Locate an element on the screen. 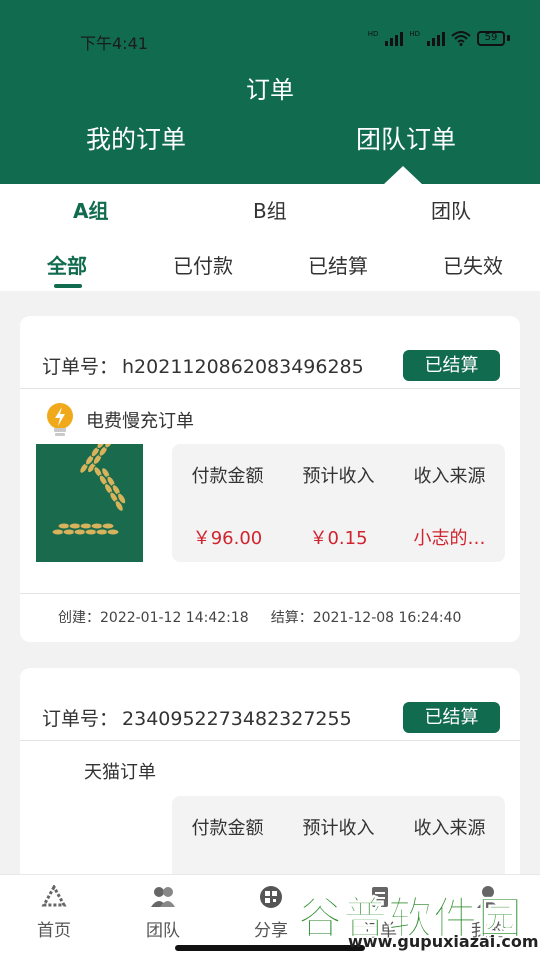  qr-share-icon is located at coordinates (271, 897).